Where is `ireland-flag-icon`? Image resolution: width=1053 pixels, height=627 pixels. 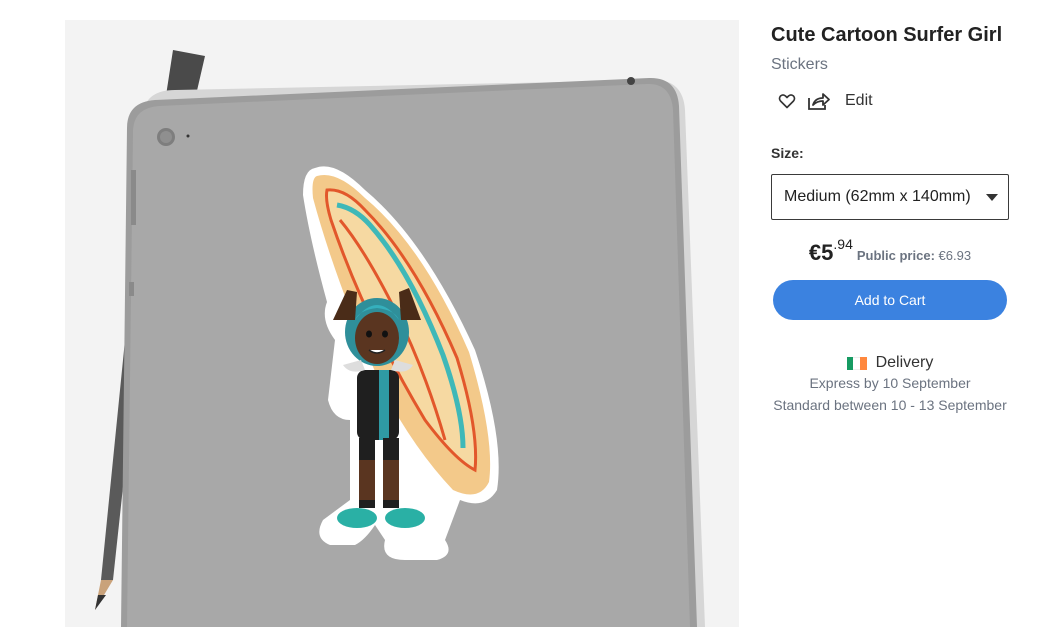
ireland-flag-icon is located at coordinates (856, 363).